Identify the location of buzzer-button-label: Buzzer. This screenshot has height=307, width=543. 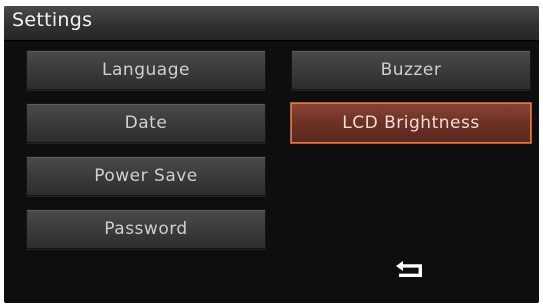
(411, 70).